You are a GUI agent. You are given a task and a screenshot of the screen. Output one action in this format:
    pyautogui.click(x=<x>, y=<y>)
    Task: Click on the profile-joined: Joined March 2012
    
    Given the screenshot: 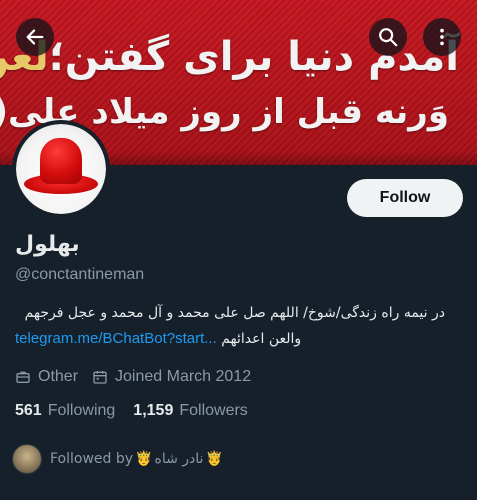 What is the action you would take?
    pyautogui.click(x=171, y=377)
    